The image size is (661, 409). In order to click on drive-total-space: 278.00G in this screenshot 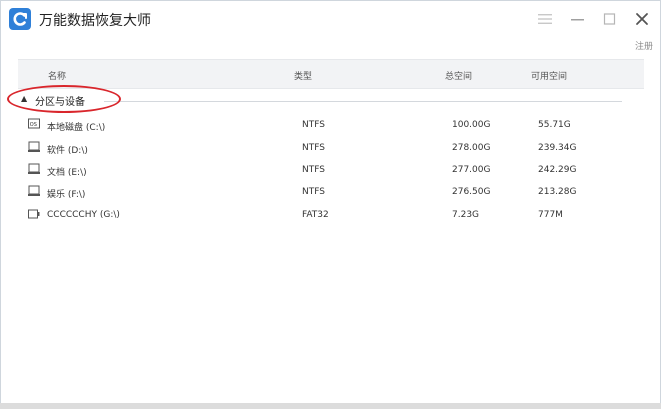, I will do `click(471, 148)`.